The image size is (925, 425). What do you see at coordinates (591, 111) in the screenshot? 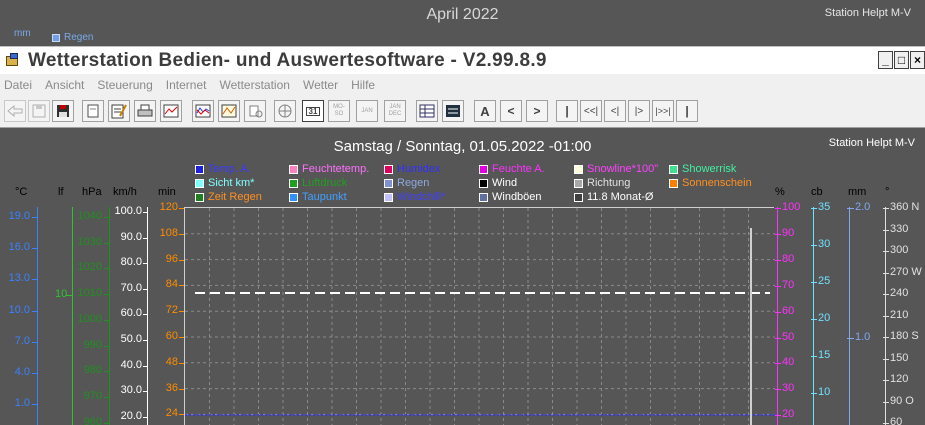
I see `fast-back-button: <<|` at bounding box center [591, 111].